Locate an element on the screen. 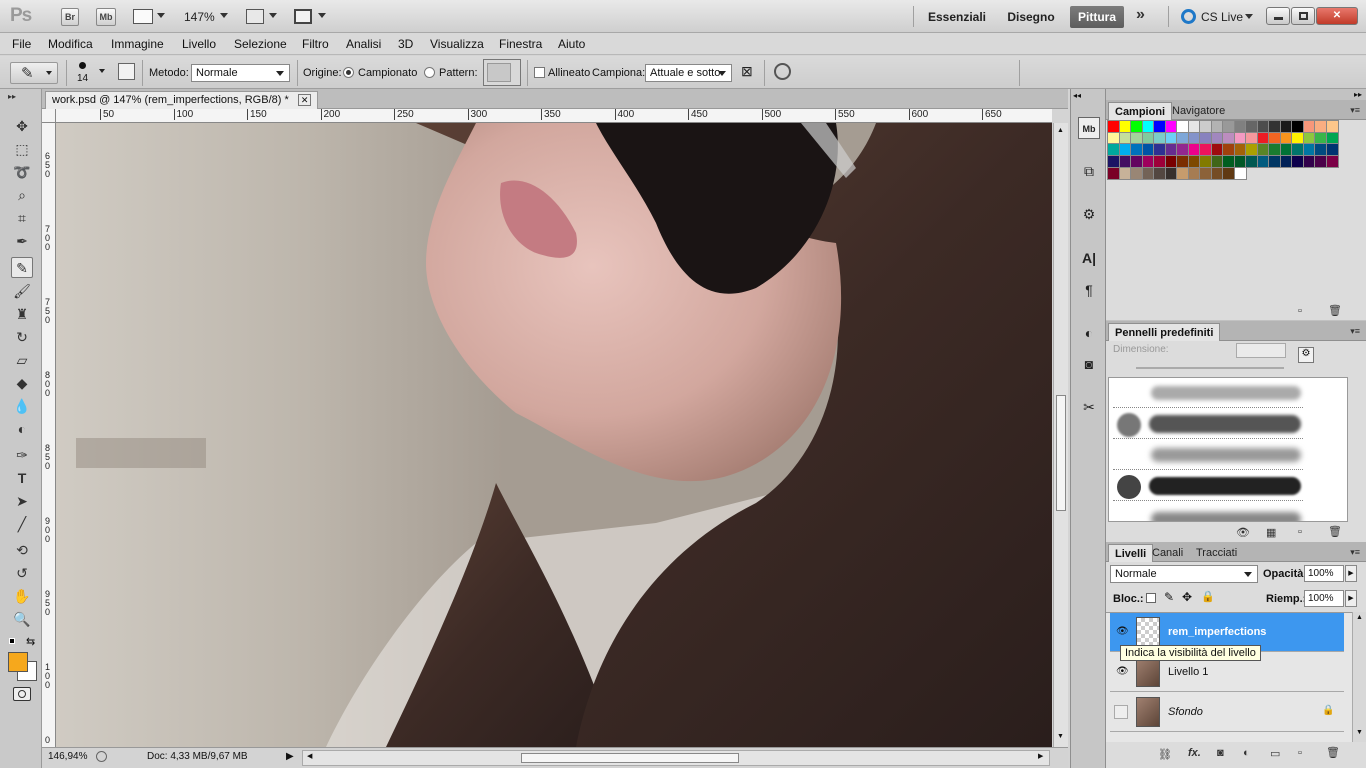 The height and width of the screenshot is (768, 1366). blend-mode-select: Normale is located at coordinates (1184, 574).